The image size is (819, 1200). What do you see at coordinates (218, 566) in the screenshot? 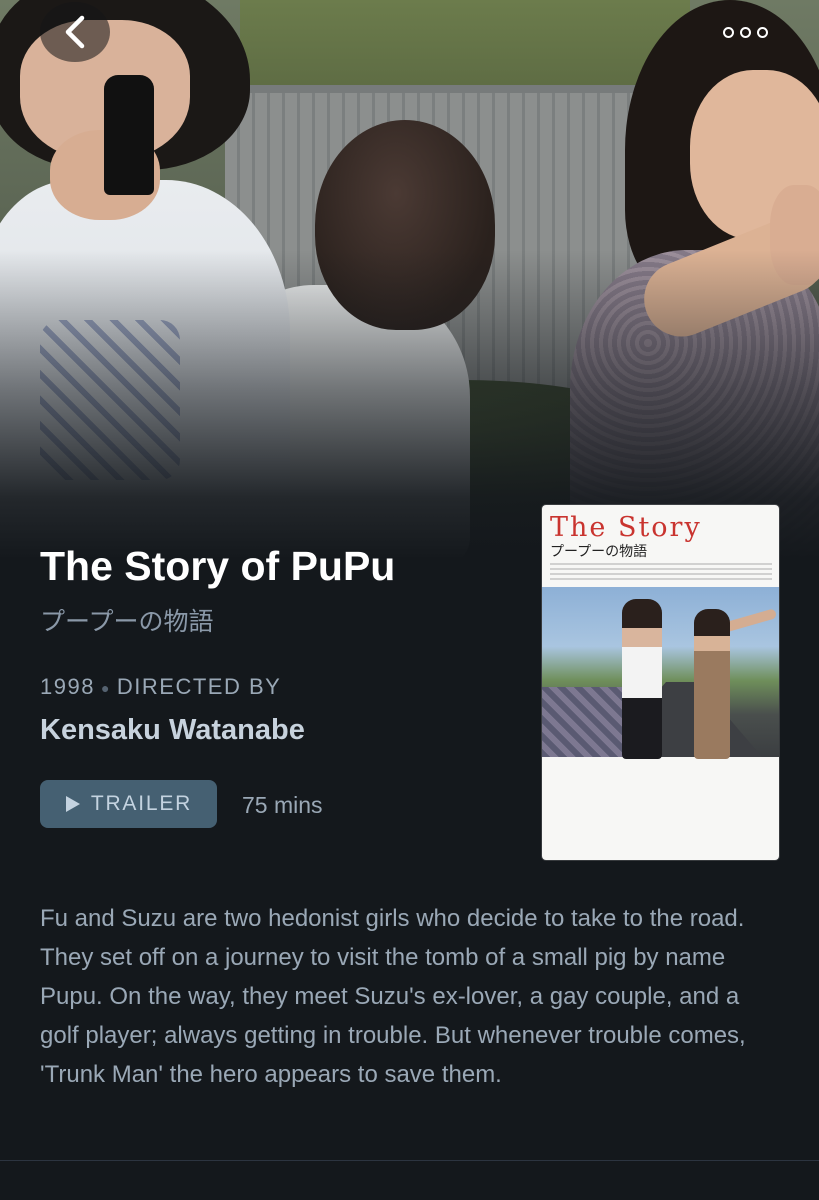
I see `film-title: The Story of PuPu` at bounding box center [218, 566].